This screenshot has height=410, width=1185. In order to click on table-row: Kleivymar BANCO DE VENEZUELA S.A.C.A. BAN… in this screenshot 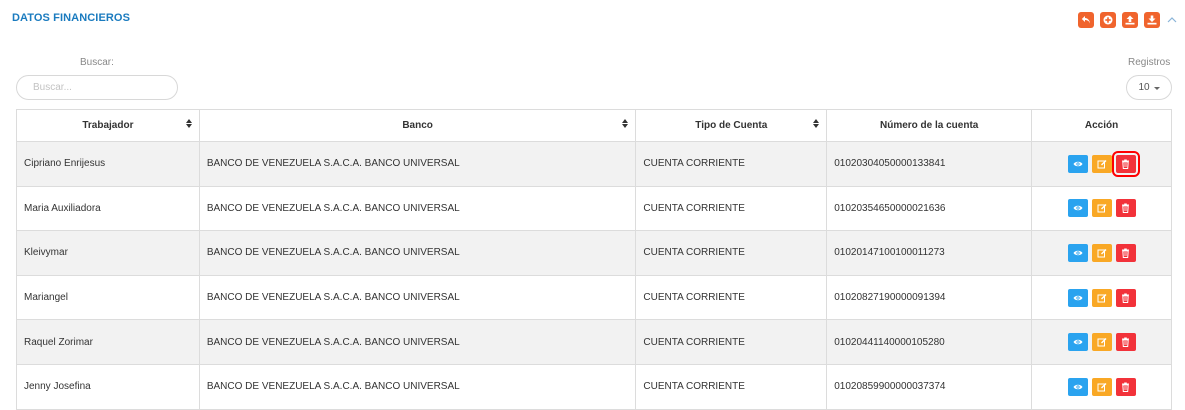, I will do `click(594, 253)`.